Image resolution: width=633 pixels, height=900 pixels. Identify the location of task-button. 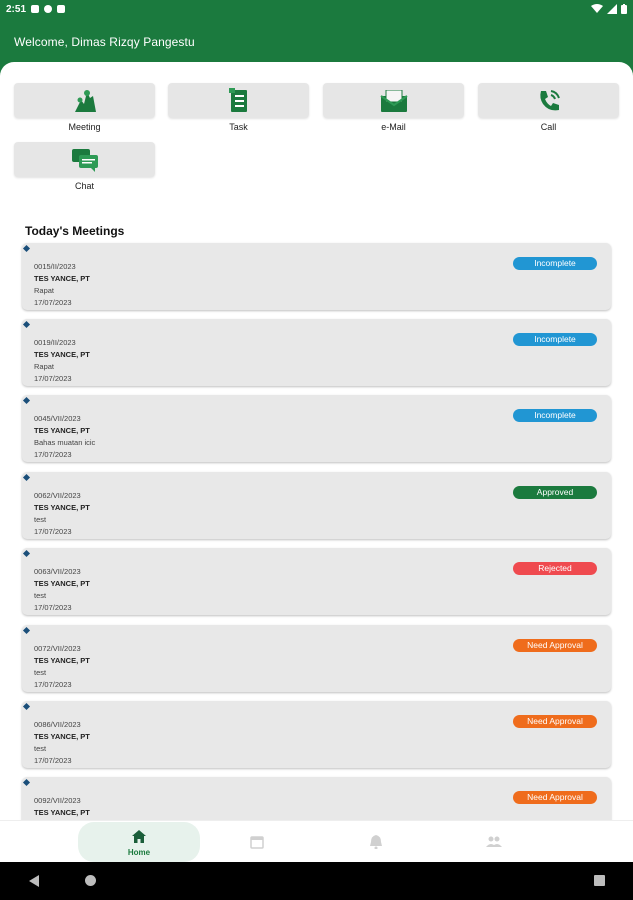
(238, 100).